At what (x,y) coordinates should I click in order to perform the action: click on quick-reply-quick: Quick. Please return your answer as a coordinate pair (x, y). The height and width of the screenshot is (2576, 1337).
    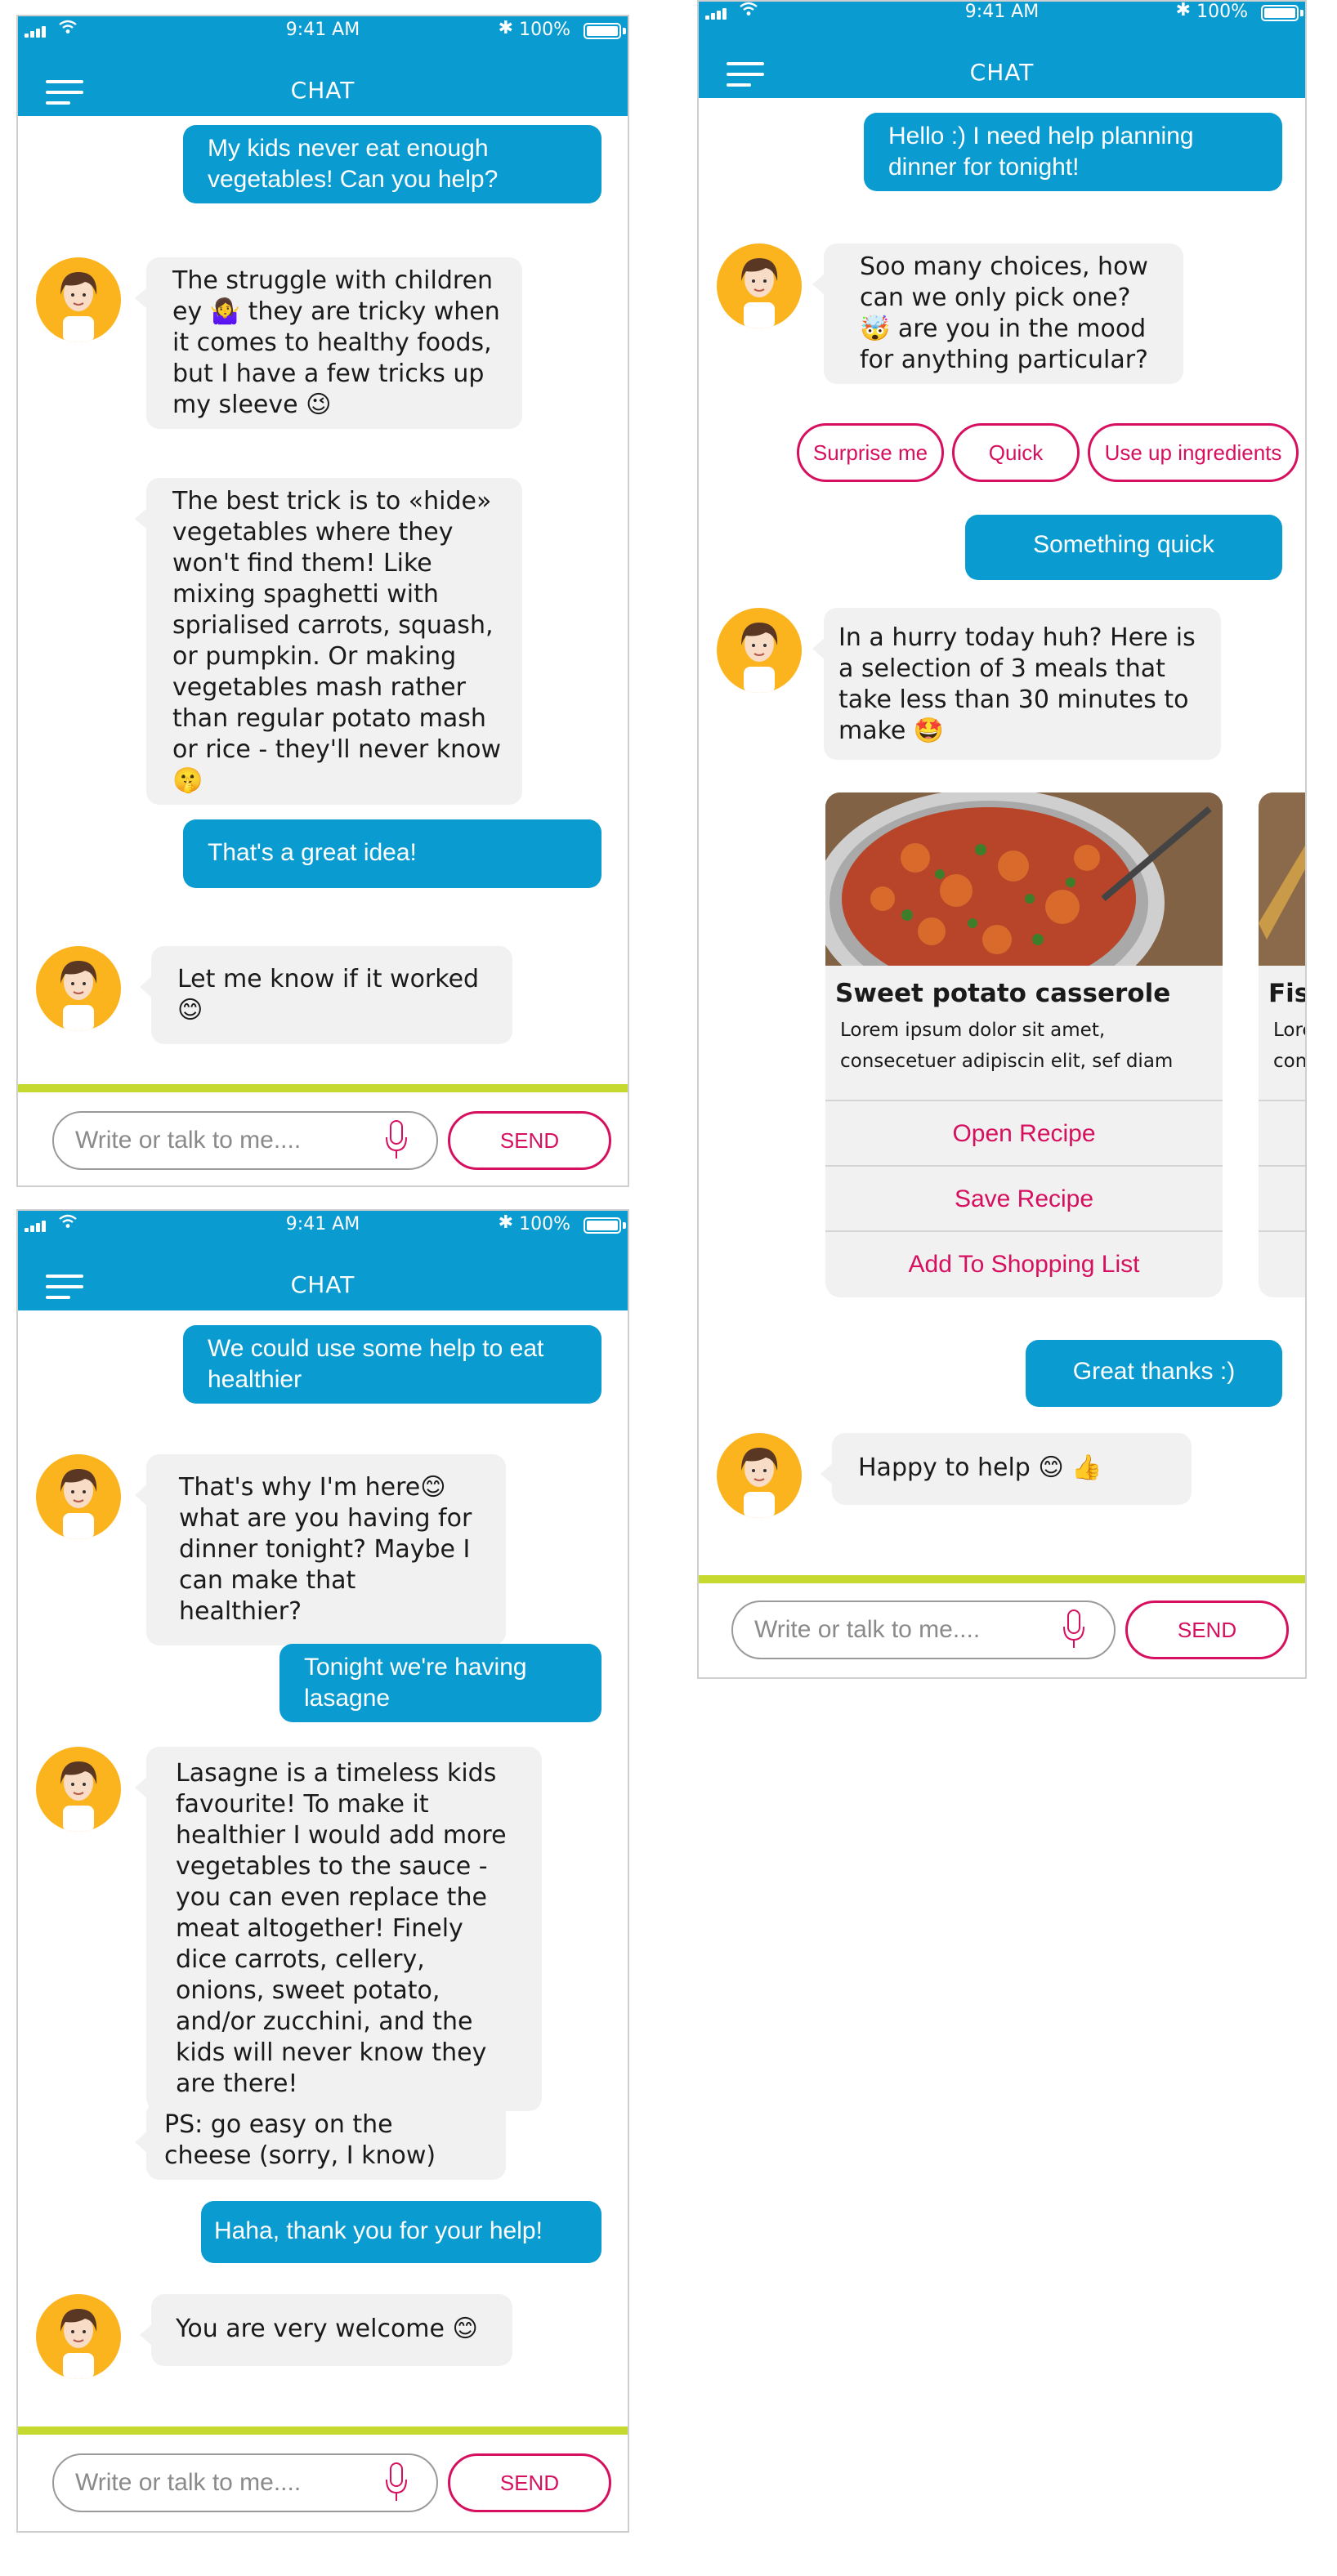
    Looking at the image, I should click on (1016, 453).